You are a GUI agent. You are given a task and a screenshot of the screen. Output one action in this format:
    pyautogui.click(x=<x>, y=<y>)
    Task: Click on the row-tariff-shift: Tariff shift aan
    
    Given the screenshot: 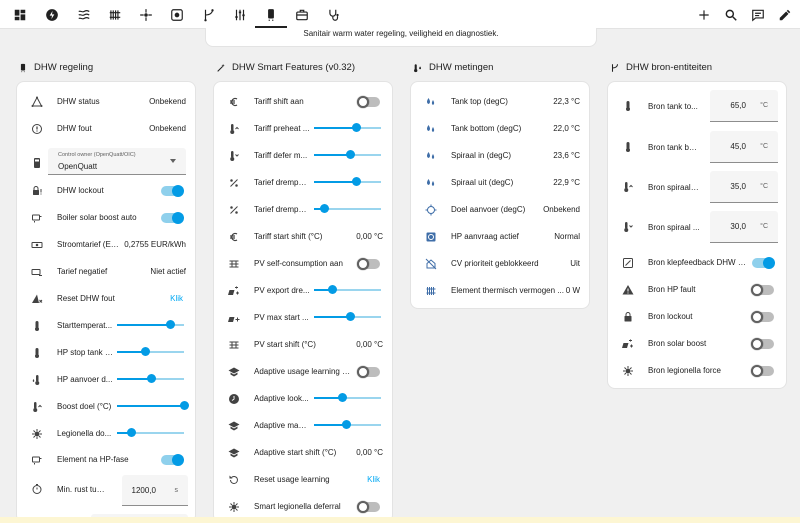 What is the action you would take?
    pyautogui.click(x=303, y=101)
    